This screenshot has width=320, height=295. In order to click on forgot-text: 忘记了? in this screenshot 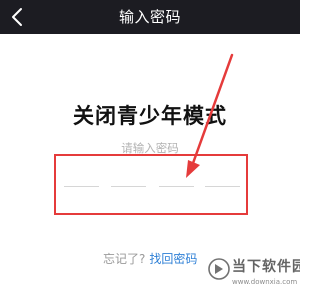, I will do `click(124, 259)`.